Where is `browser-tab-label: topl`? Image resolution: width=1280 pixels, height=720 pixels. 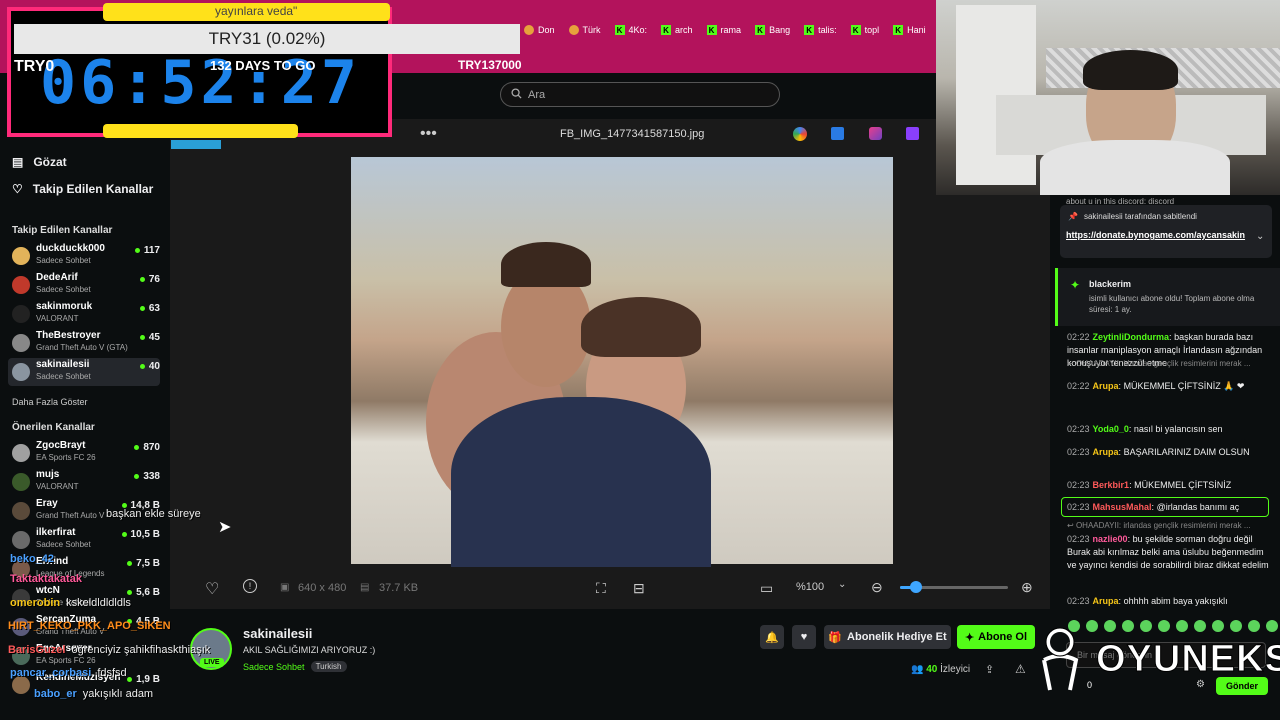 browser-tab-label: topl is located at coordinates (872, 30).